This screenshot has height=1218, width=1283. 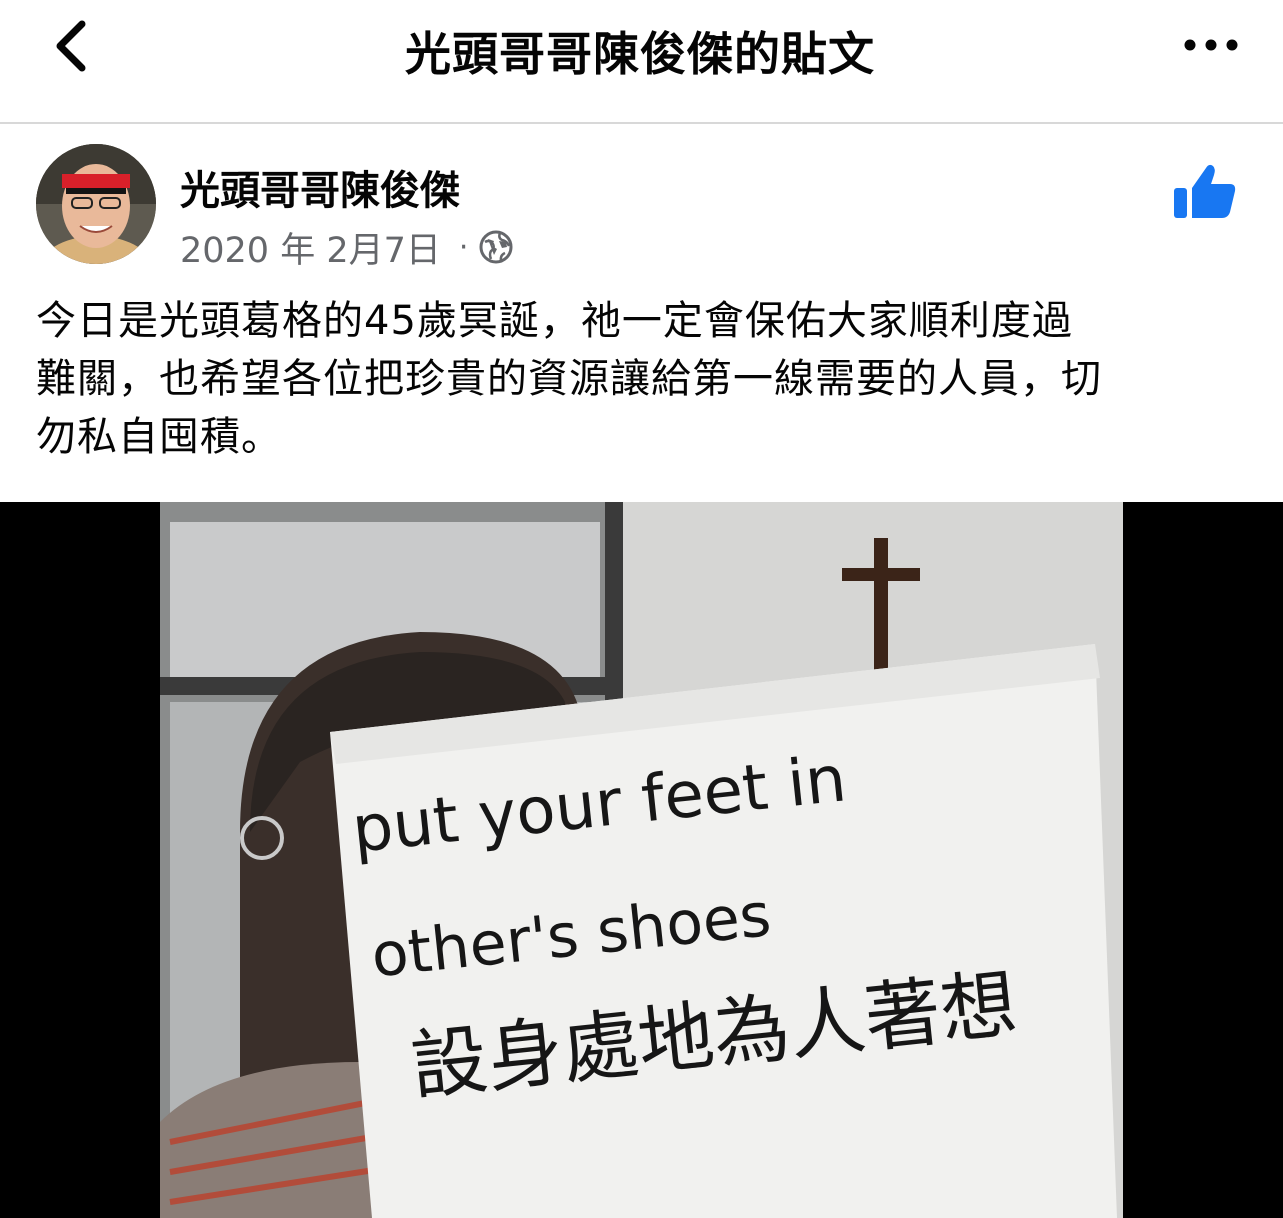 What do you see at coordinates (641, 123) in the screenshot?
I see `header-divider` at bounding box center [641, 123].